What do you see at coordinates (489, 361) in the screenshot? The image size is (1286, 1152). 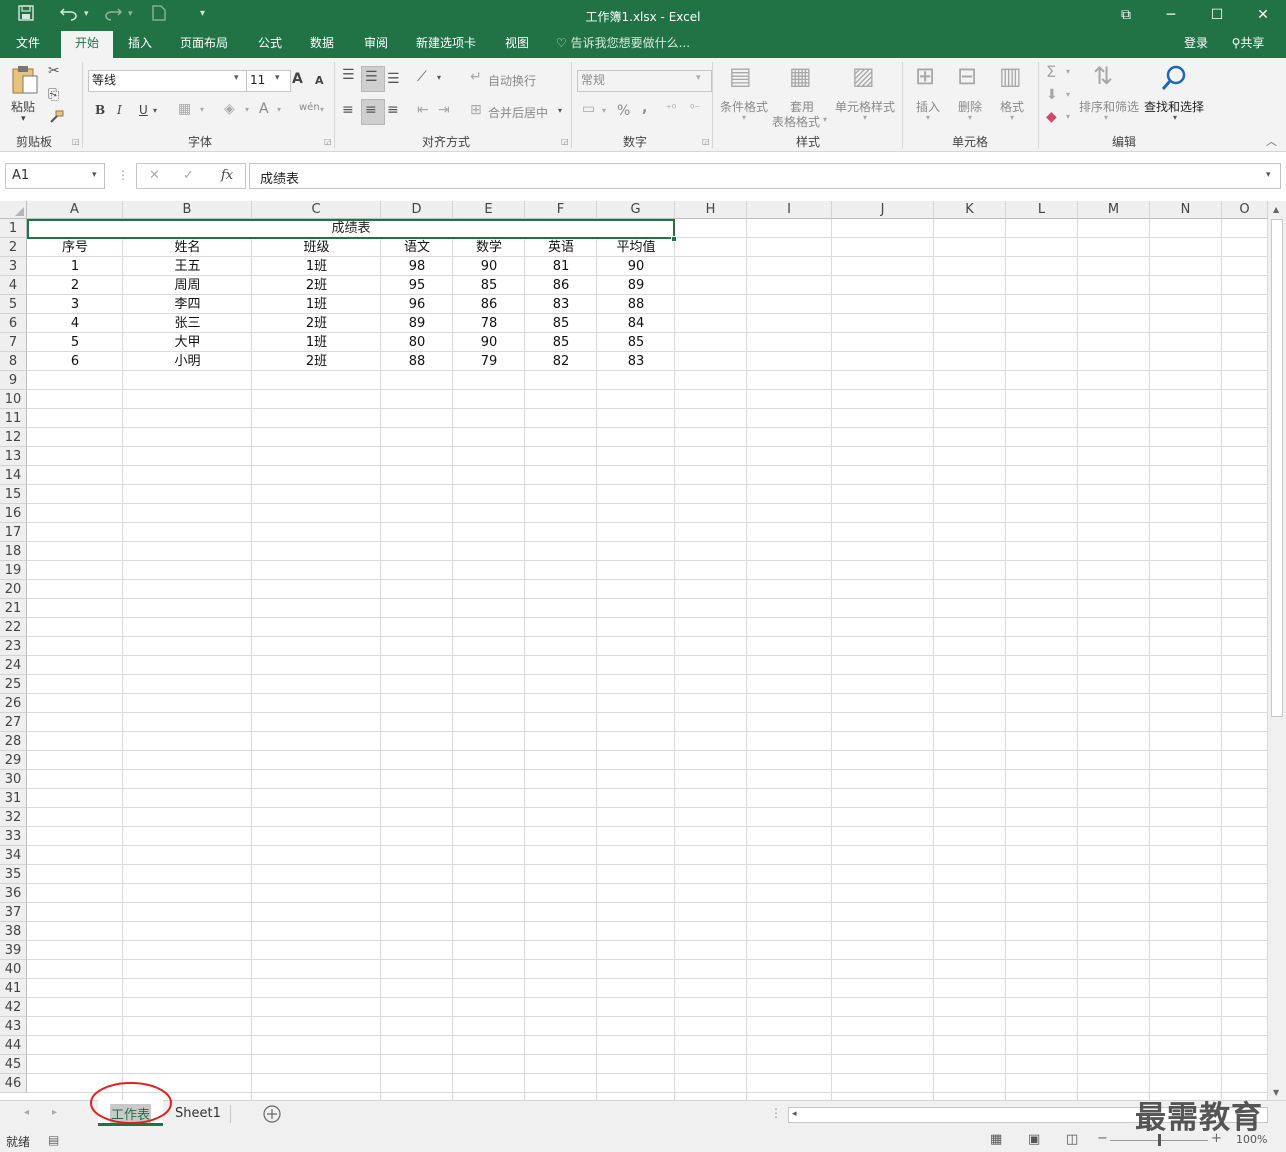 I see `data-cell: 79` at bounding box center [489, 361].